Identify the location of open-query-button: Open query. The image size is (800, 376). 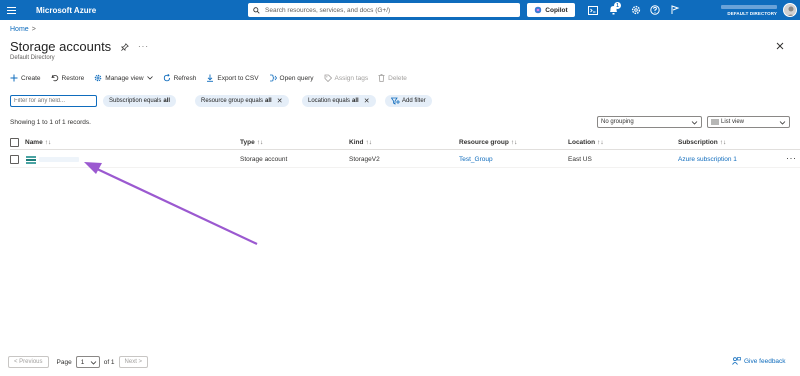
(291, 78).